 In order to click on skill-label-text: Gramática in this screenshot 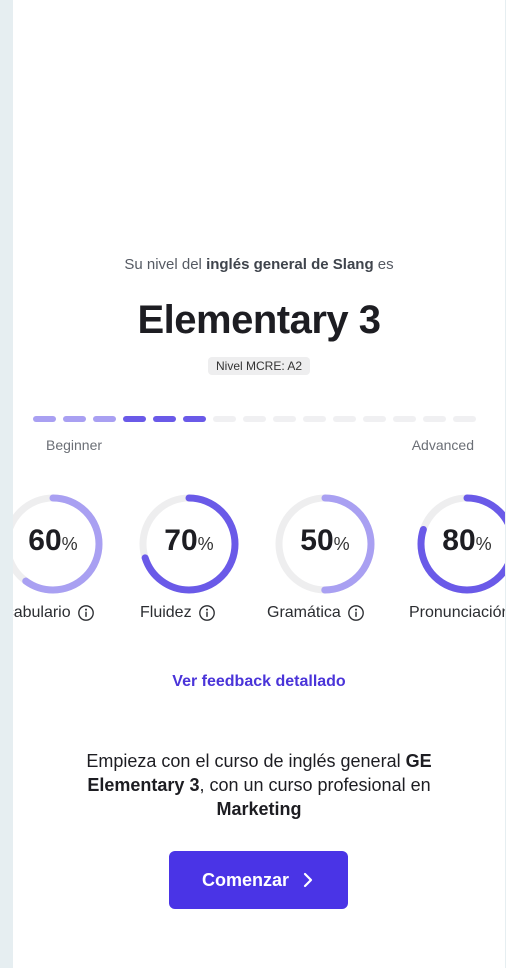, I will do `click(304, 612)`.